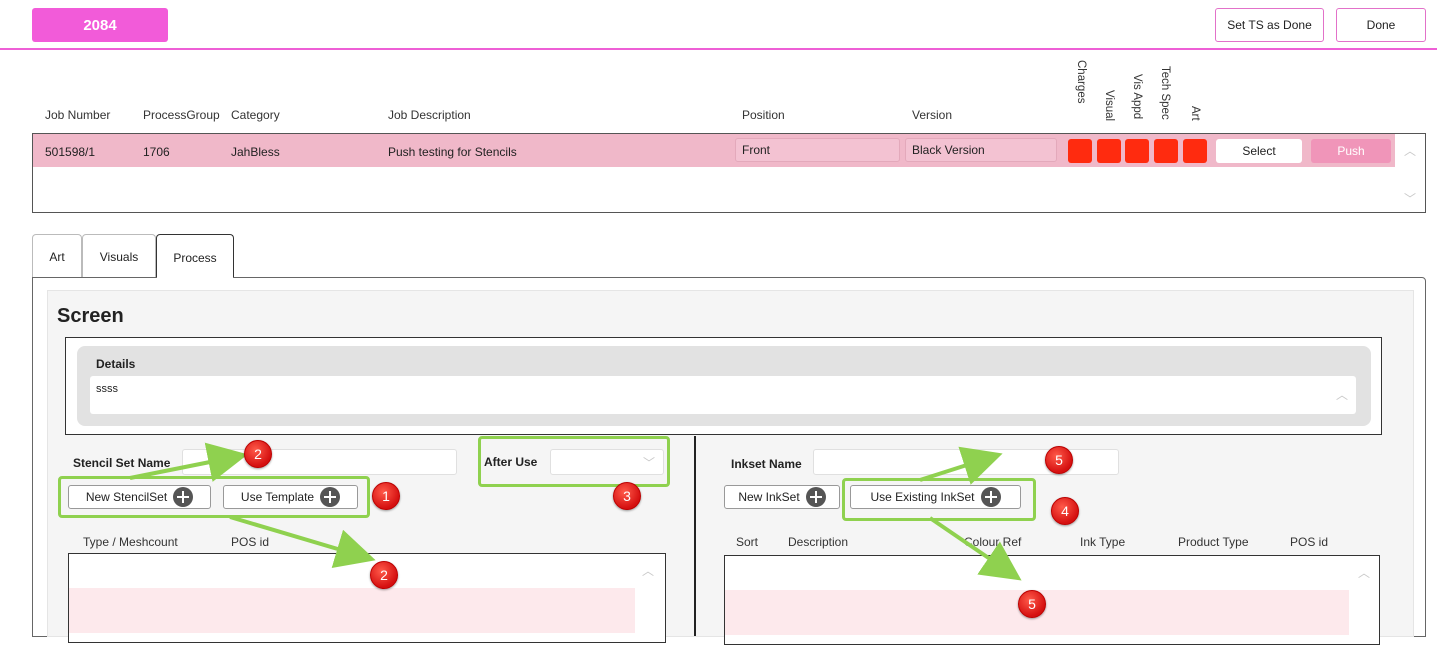  What do you see at coordinates (188, 462) in the screenshot?
I see `arrow-to-stencil-name` at bounding box center [188, 462].